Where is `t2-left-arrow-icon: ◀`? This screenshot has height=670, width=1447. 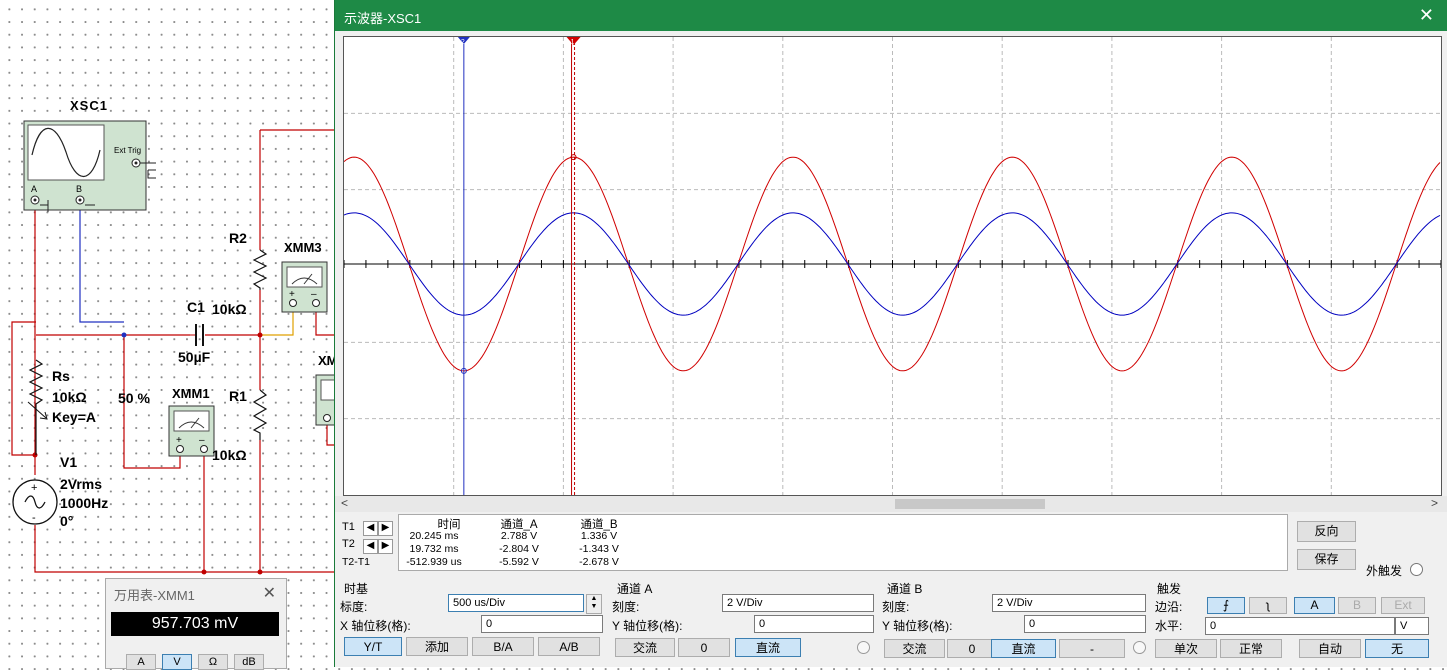
t2-left-arrow-icon: ◀ is located at coordinates (370, 546).